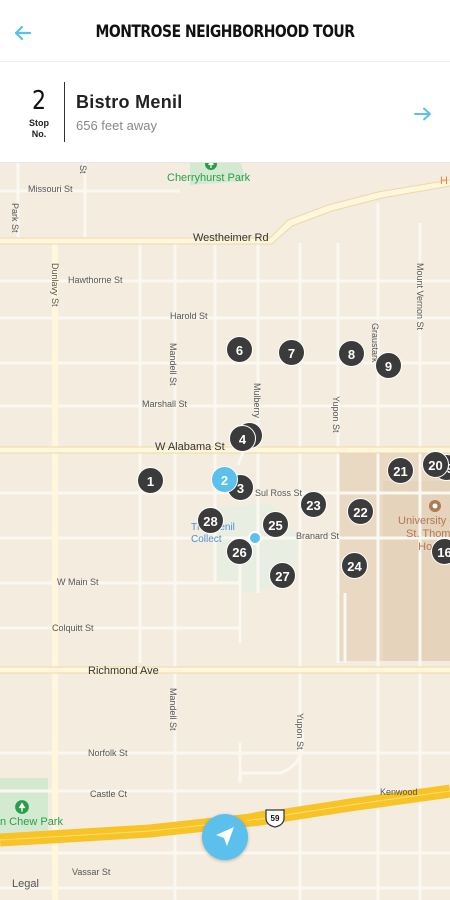  Describe the element at coordinates (420, 297) in the screenshot. I see `street-label-mount-vernon: Mount Vernon St` at that location.